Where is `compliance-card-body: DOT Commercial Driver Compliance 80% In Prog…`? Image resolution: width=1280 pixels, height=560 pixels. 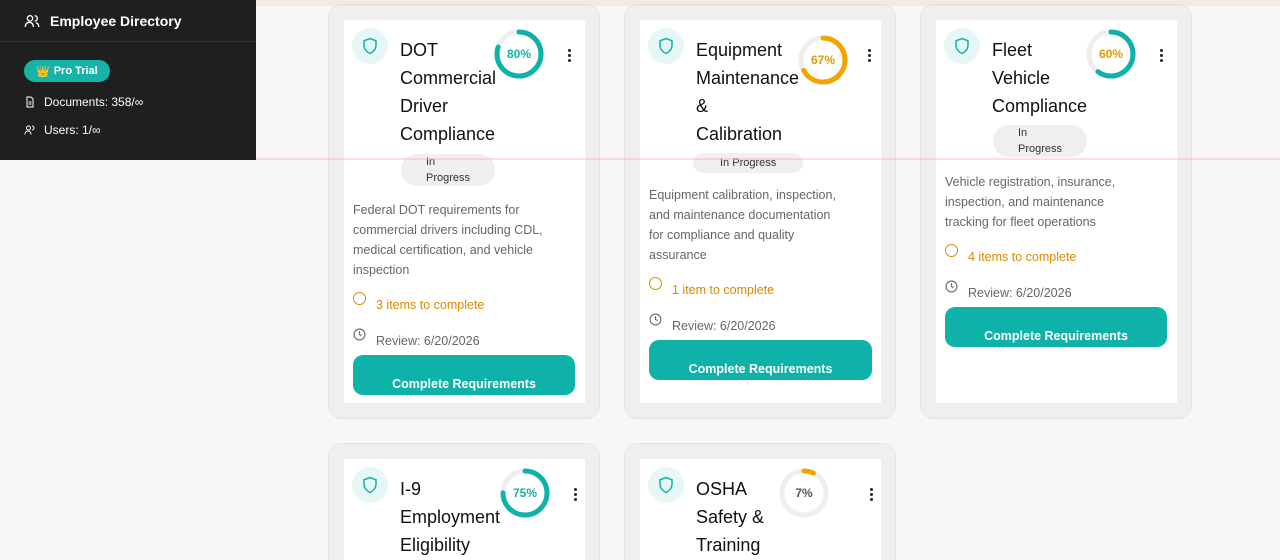
compliance-card-body: DOT Commercial Driver Compliance 80% In Prog… is located at coordinates (464, 211).